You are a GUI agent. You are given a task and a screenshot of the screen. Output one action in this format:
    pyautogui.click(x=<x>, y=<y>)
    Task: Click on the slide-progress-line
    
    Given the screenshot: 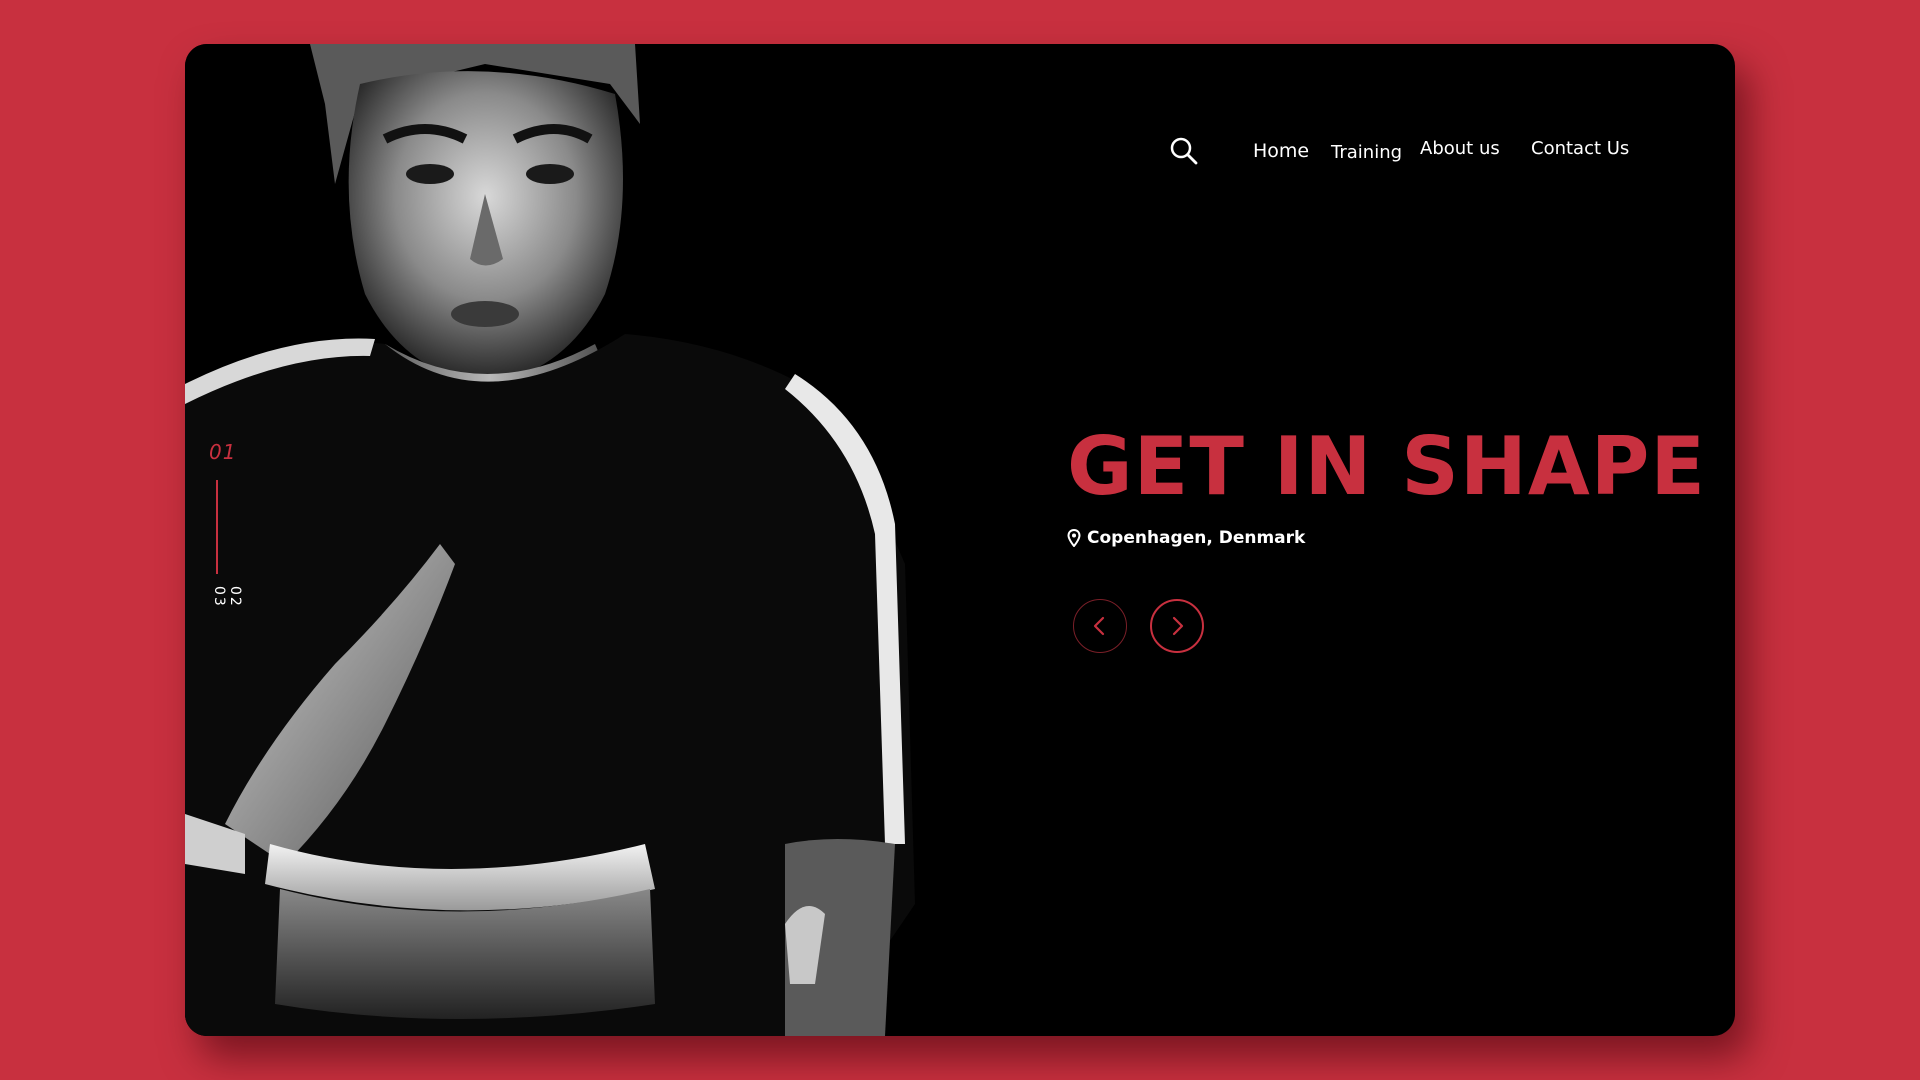 What is the action you would take?
    pyautogui.click(x=217, y=527)
    